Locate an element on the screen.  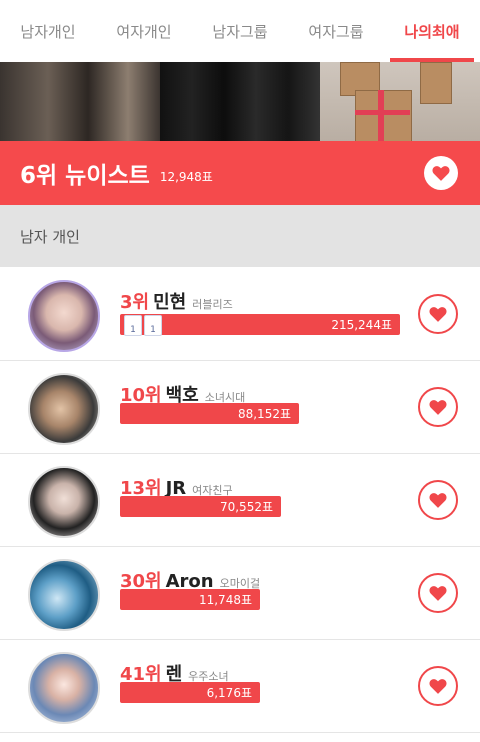
artist-row: 3위 민현 러블리즈 215,244표 1 1 is located at coordinates (240, 314).